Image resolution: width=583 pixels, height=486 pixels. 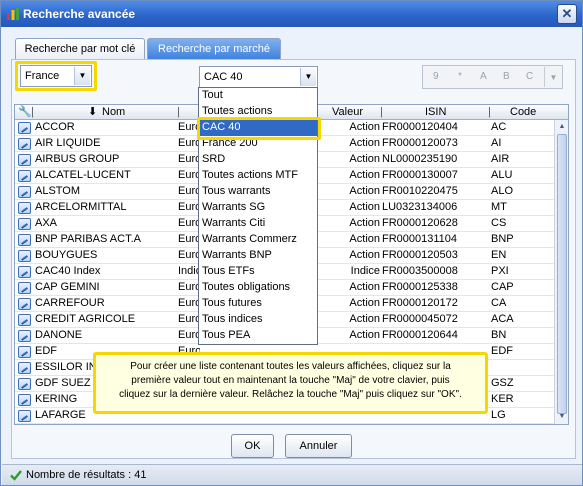 I want to click on cell-code: AI, so click(x=496, y=143).